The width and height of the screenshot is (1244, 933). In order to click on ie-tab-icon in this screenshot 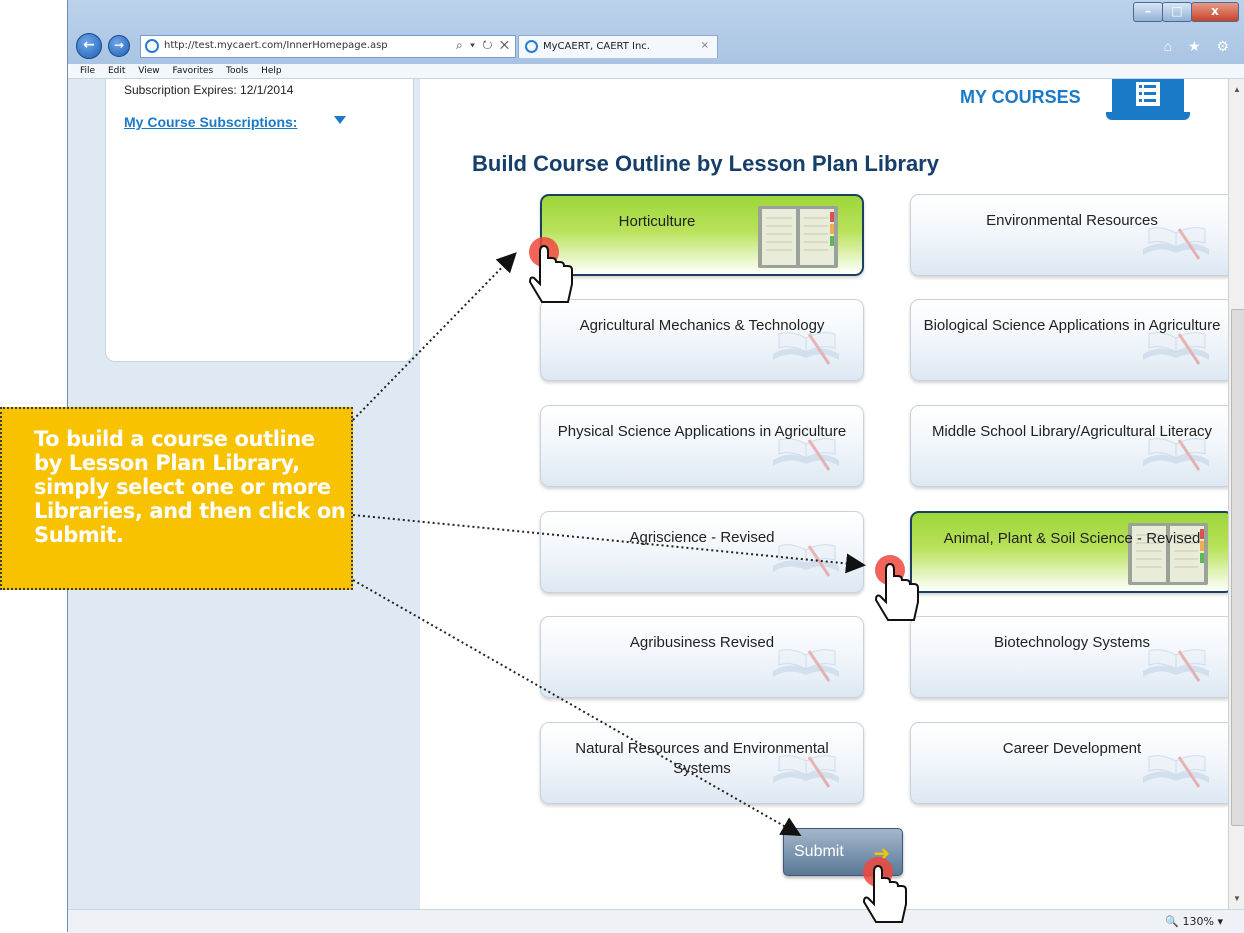, I will do `click(531, 46)`.